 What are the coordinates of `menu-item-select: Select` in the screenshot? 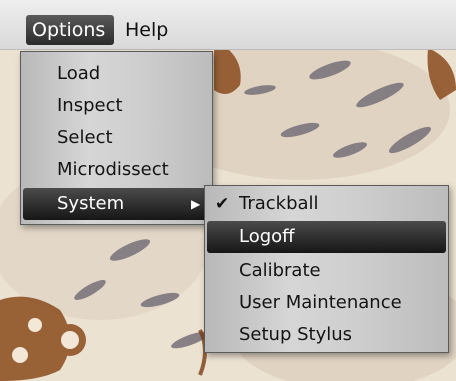 It's located at (116, 138).